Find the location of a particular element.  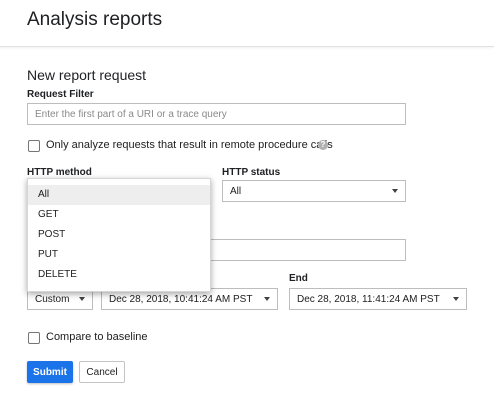

page-header: Analysis reports is located at coordinates (247, 23).